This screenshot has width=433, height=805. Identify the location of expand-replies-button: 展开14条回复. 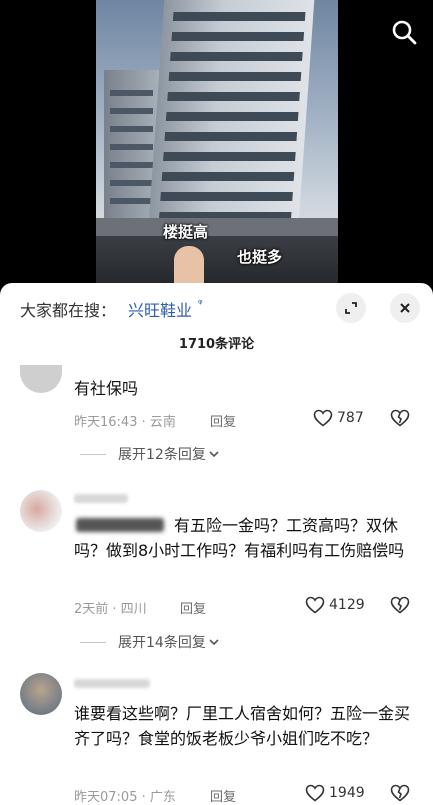
(150, 642).